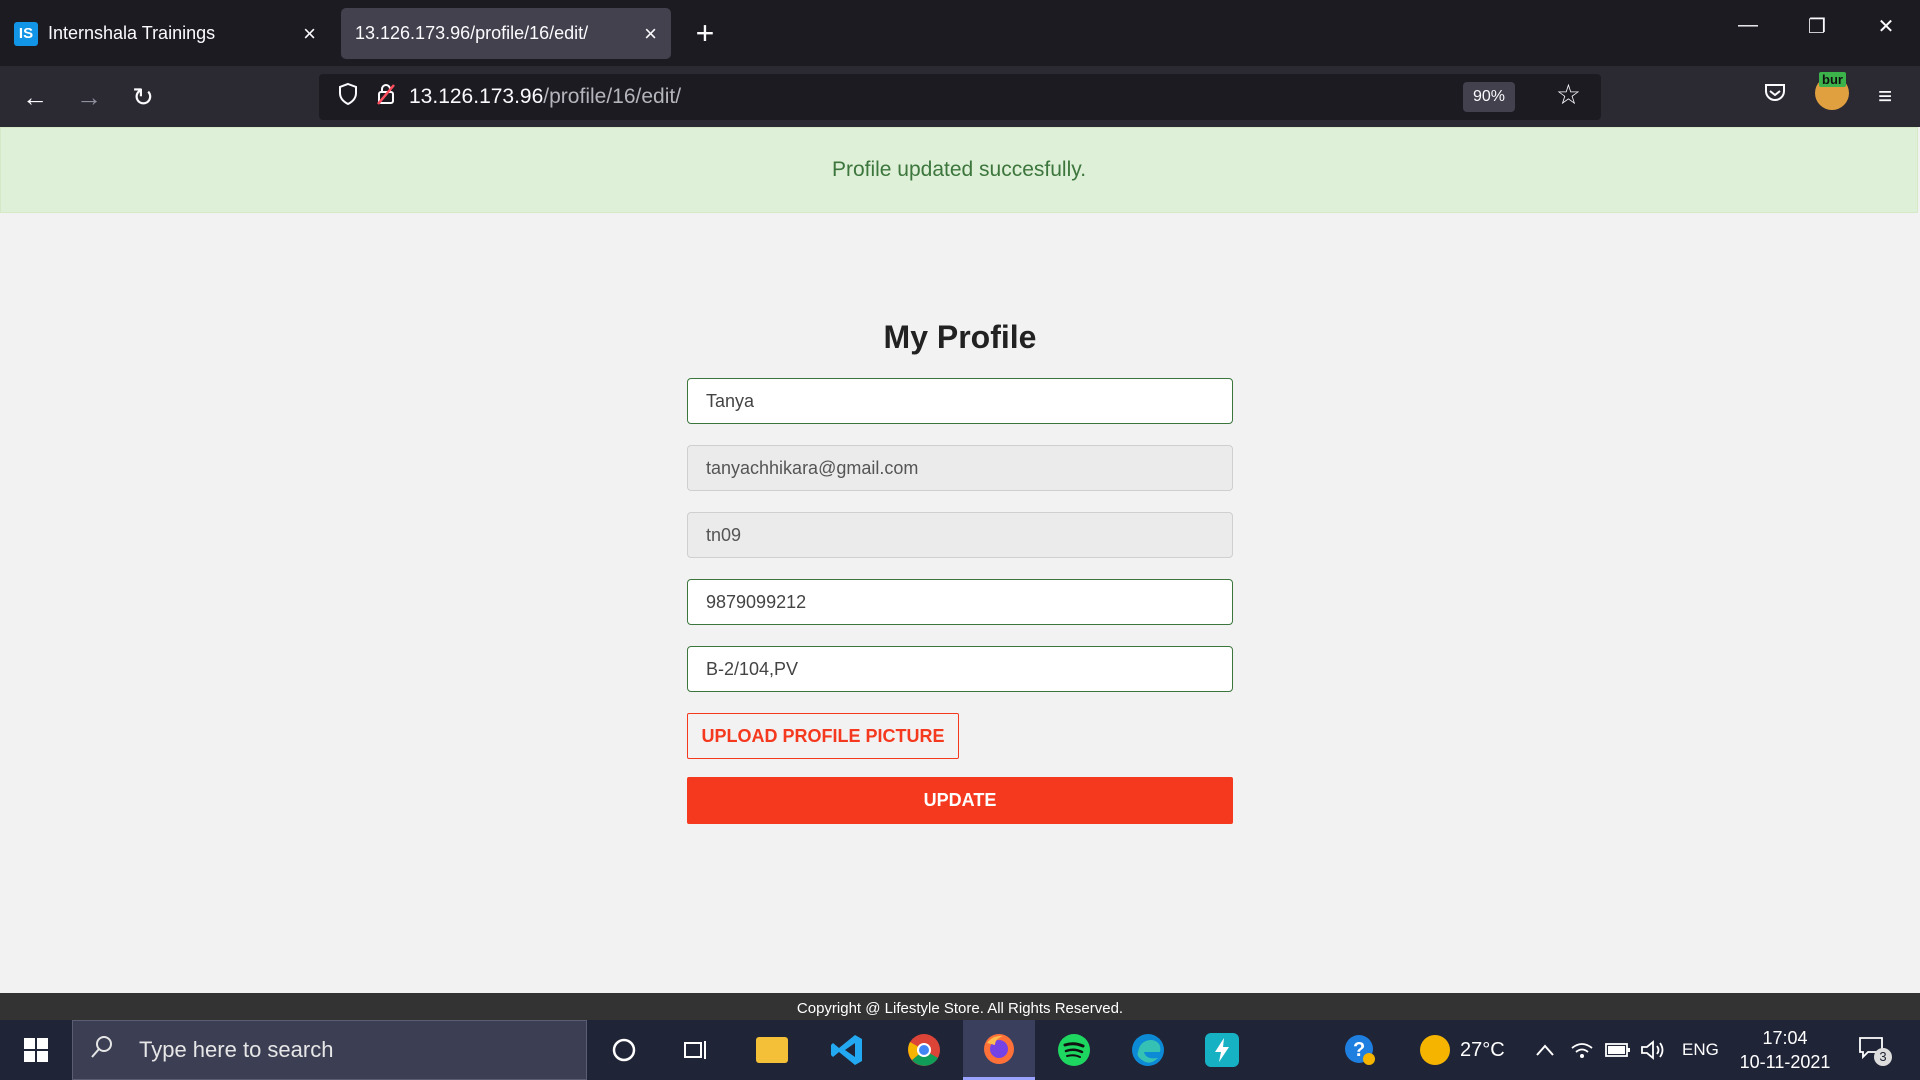 The width and height of the screenshot is (1920, 1080). What do you see at coordinates (35, 97) in the screenshot?
I see `back-icon: ←` at bounding box center [35, 97].